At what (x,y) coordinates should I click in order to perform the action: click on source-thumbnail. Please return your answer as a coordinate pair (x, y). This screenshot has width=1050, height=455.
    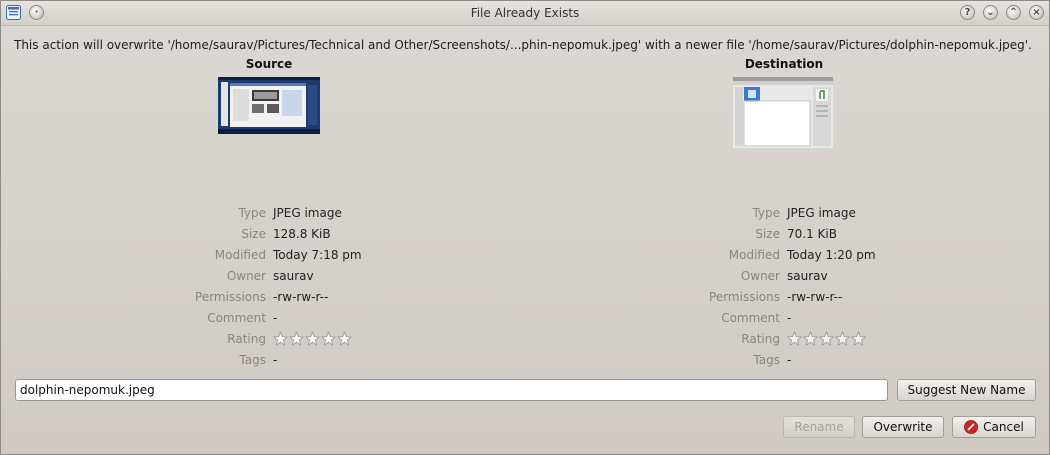
    Looking at the image, I should click on (269, 105).